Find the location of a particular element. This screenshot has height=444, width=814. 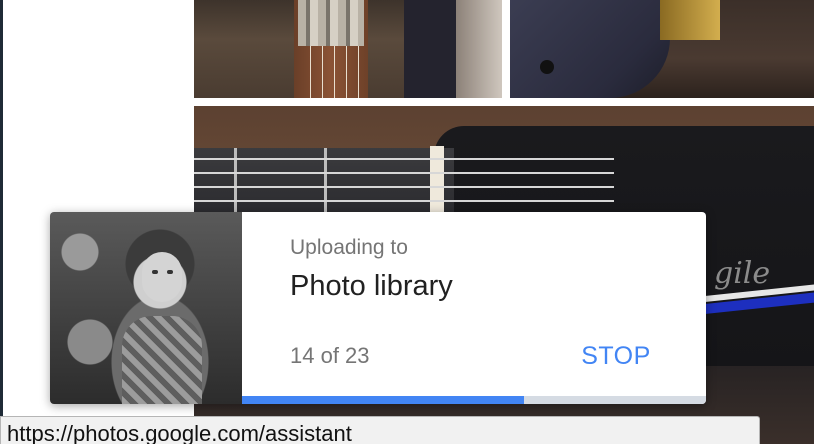

photo-guitar-logo: gile is located at coordinates (742, 273).